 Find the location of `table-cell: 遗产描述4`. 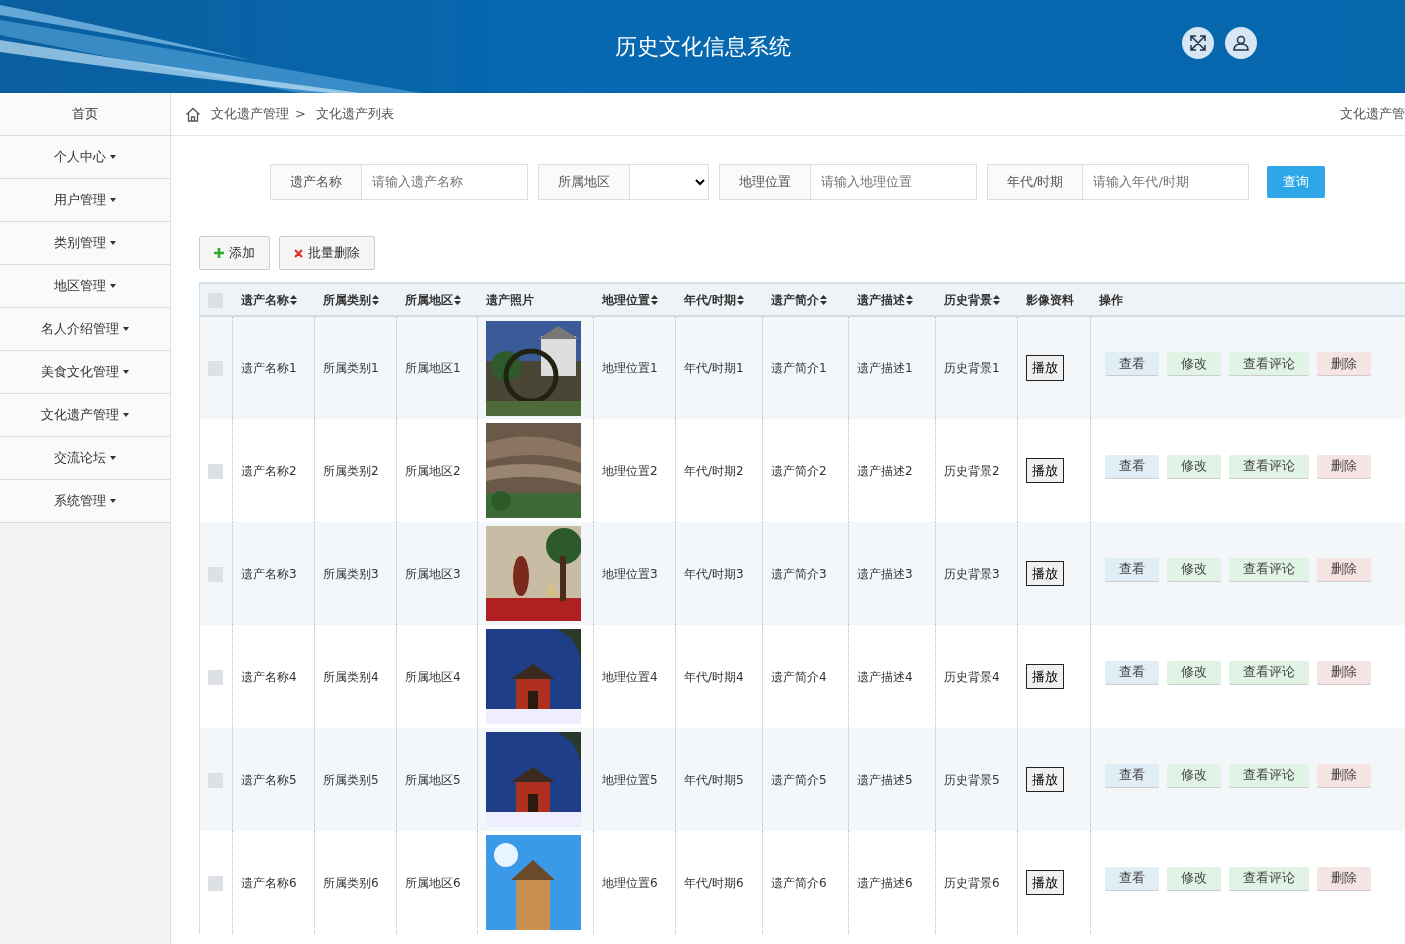

table-cell: 遗产描述4 is located at coordinates (885, 676).